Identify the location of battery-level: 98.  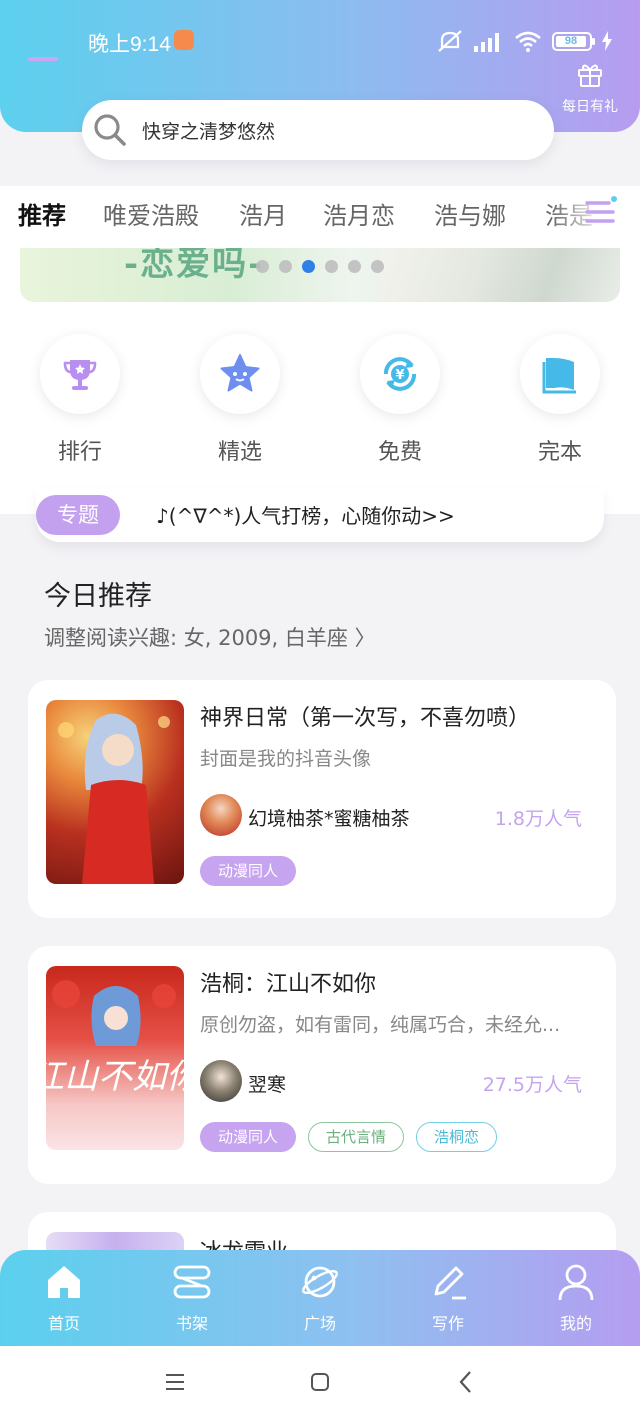
(571, 41).